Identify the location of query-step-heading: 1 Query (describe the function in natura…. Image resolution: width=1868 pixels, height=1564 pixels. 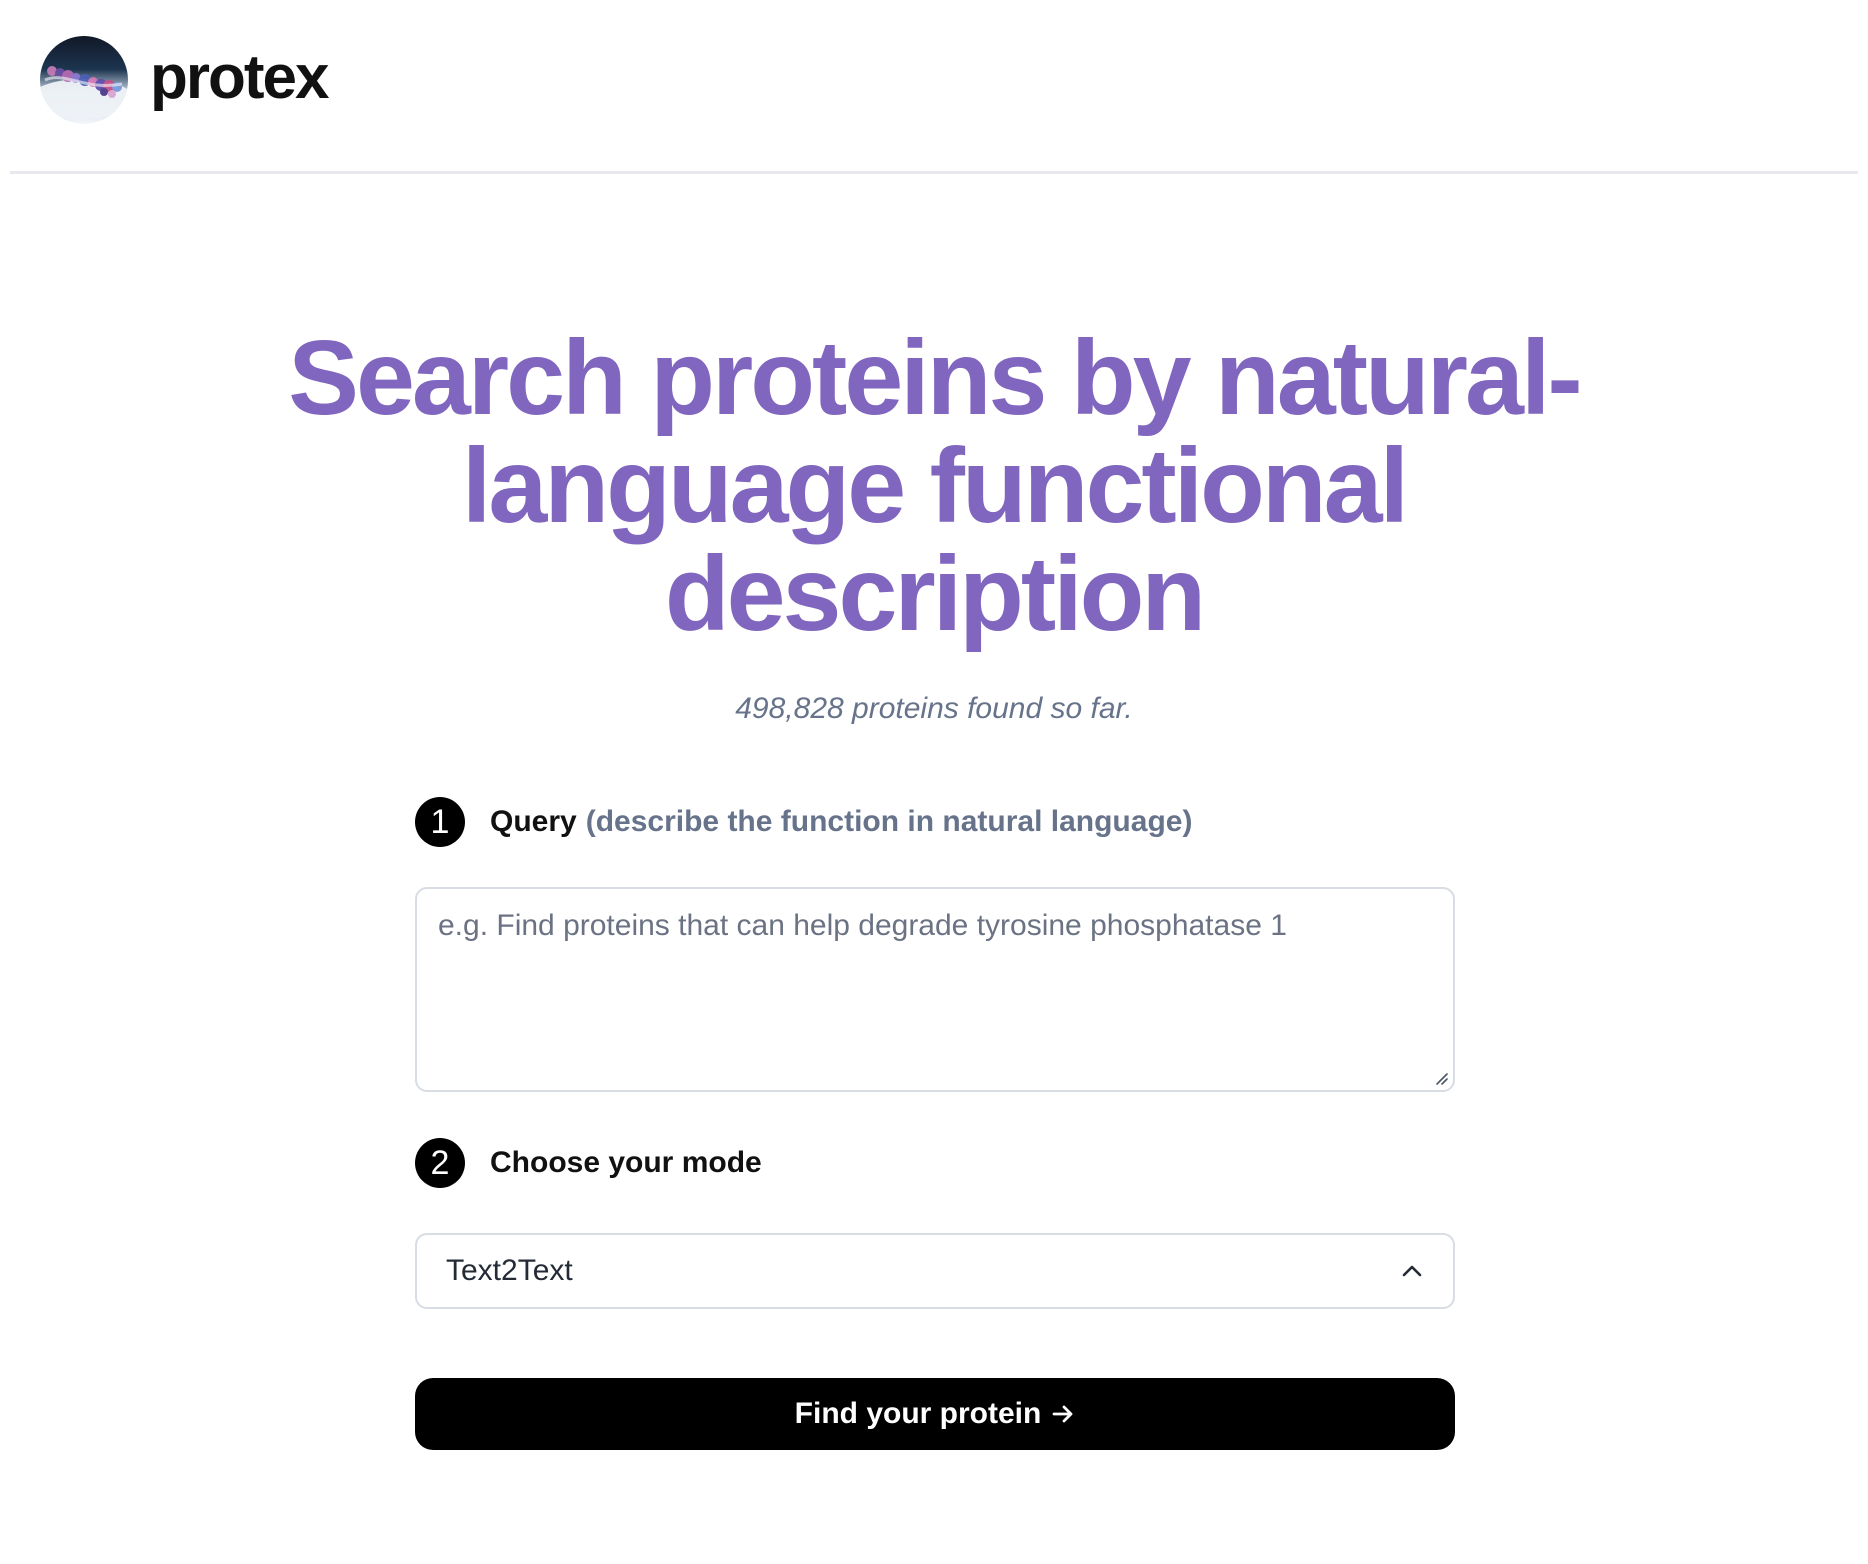
(935, 822).